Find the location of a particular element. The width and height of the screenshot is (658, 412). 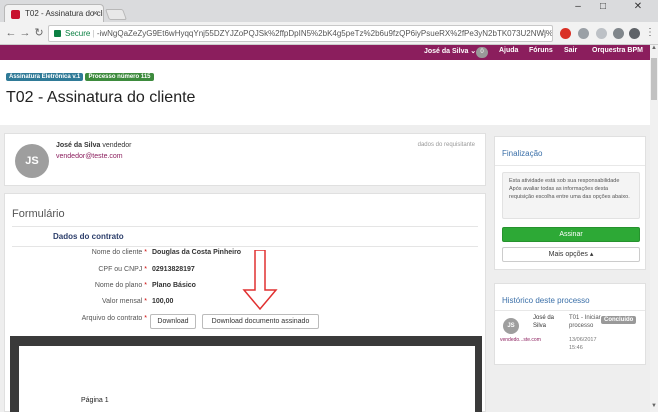

field-label: Valor mensal * is located at coordinates (124, 301).